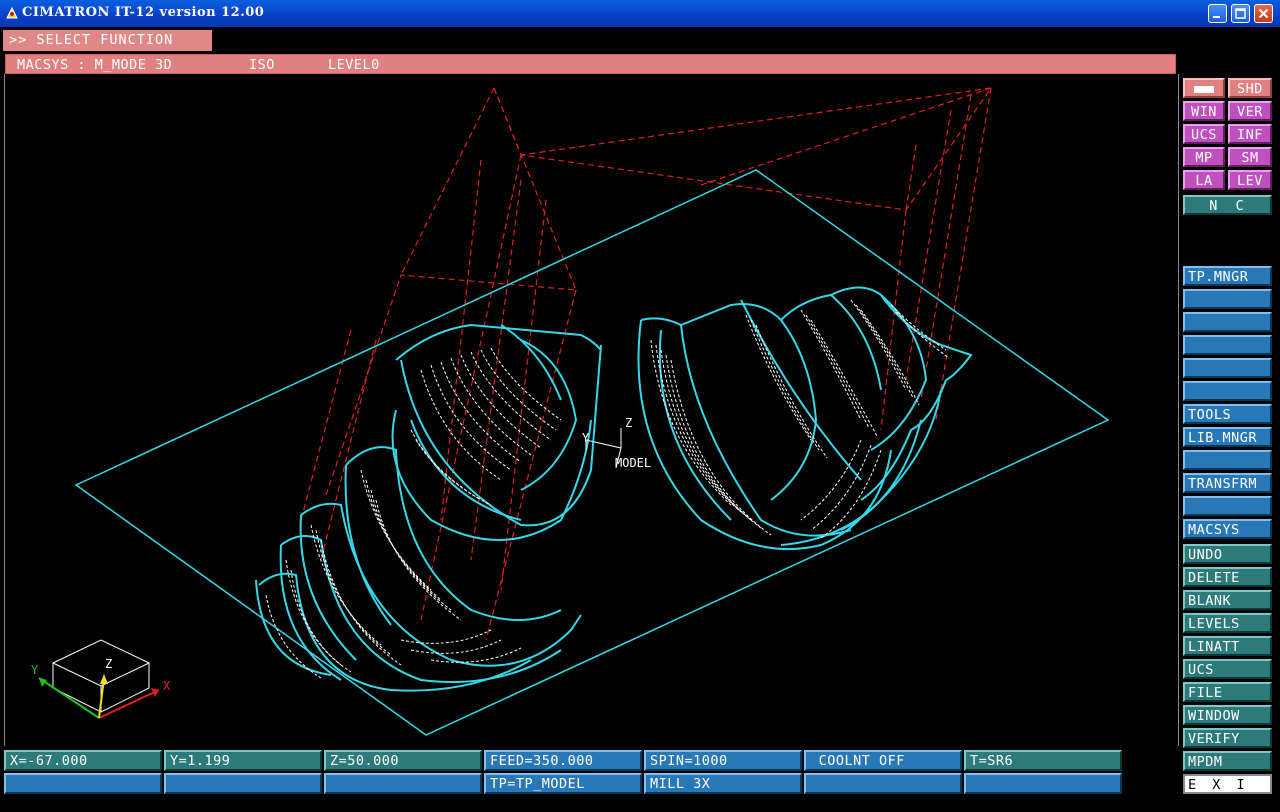  What do you see at coordinates (1227, 529) in the screenshot?
I see `macsys-button: MACSYS` at bounding box center [1227, 529].